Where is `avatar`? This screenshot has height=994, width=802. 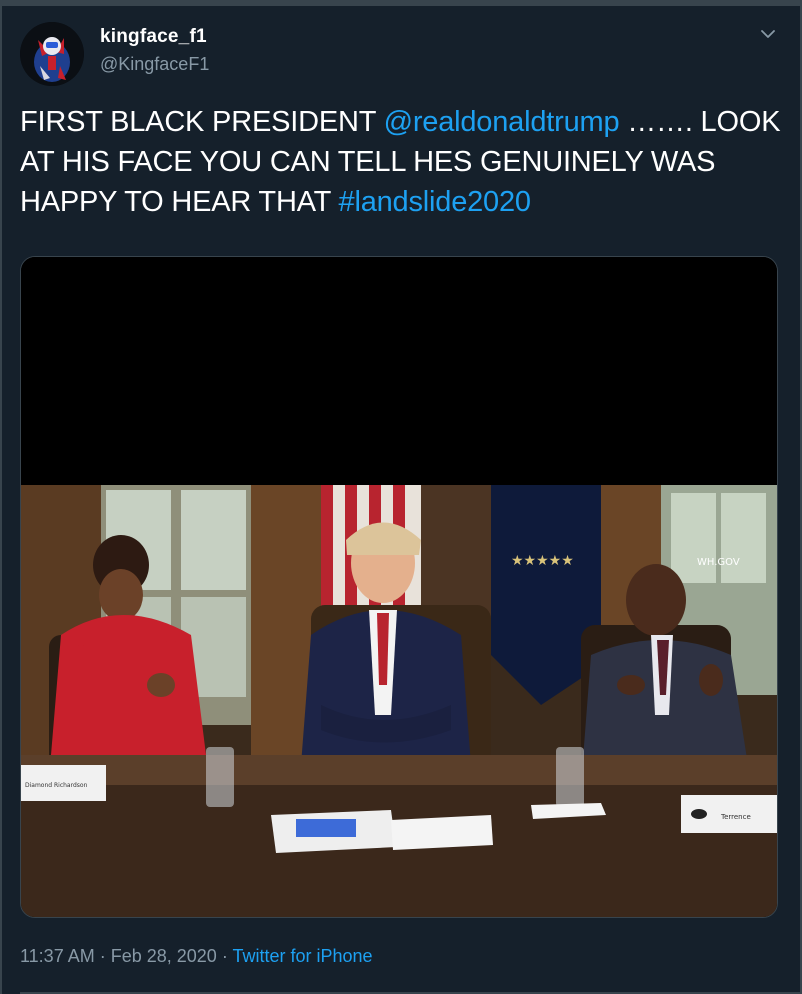
avatar is located at coordinates (52, 54).